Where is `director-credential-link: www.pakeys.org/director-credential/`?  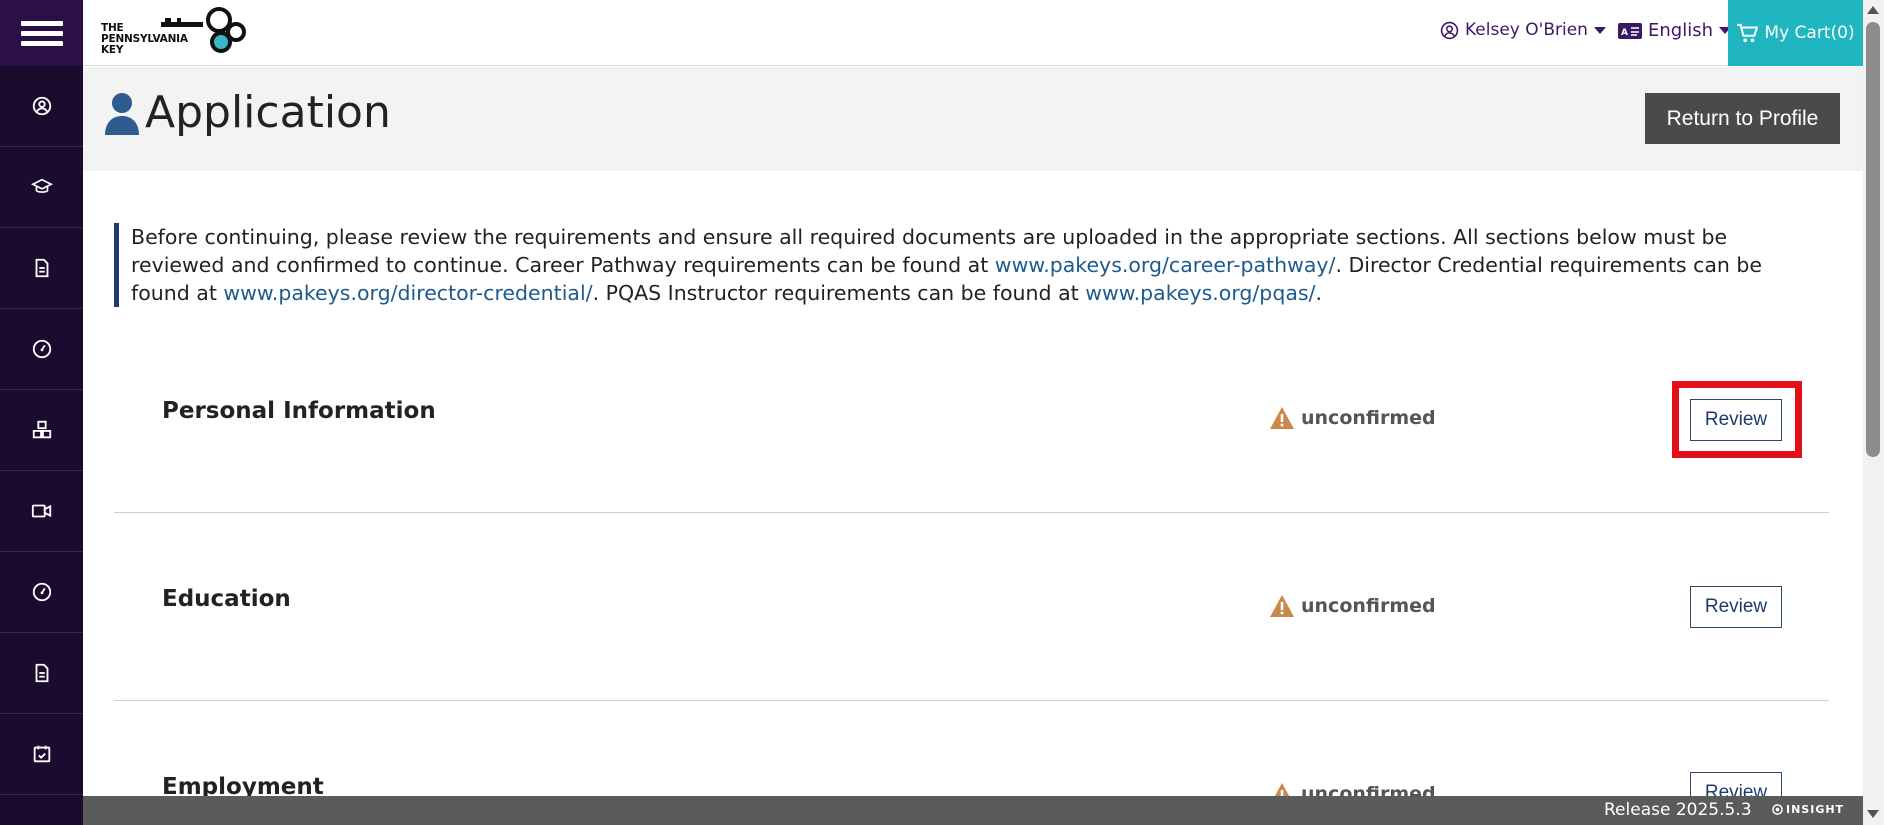
director-credential-link: www.pakeys.org/director-credential/ is located at coordinates (407, 293).